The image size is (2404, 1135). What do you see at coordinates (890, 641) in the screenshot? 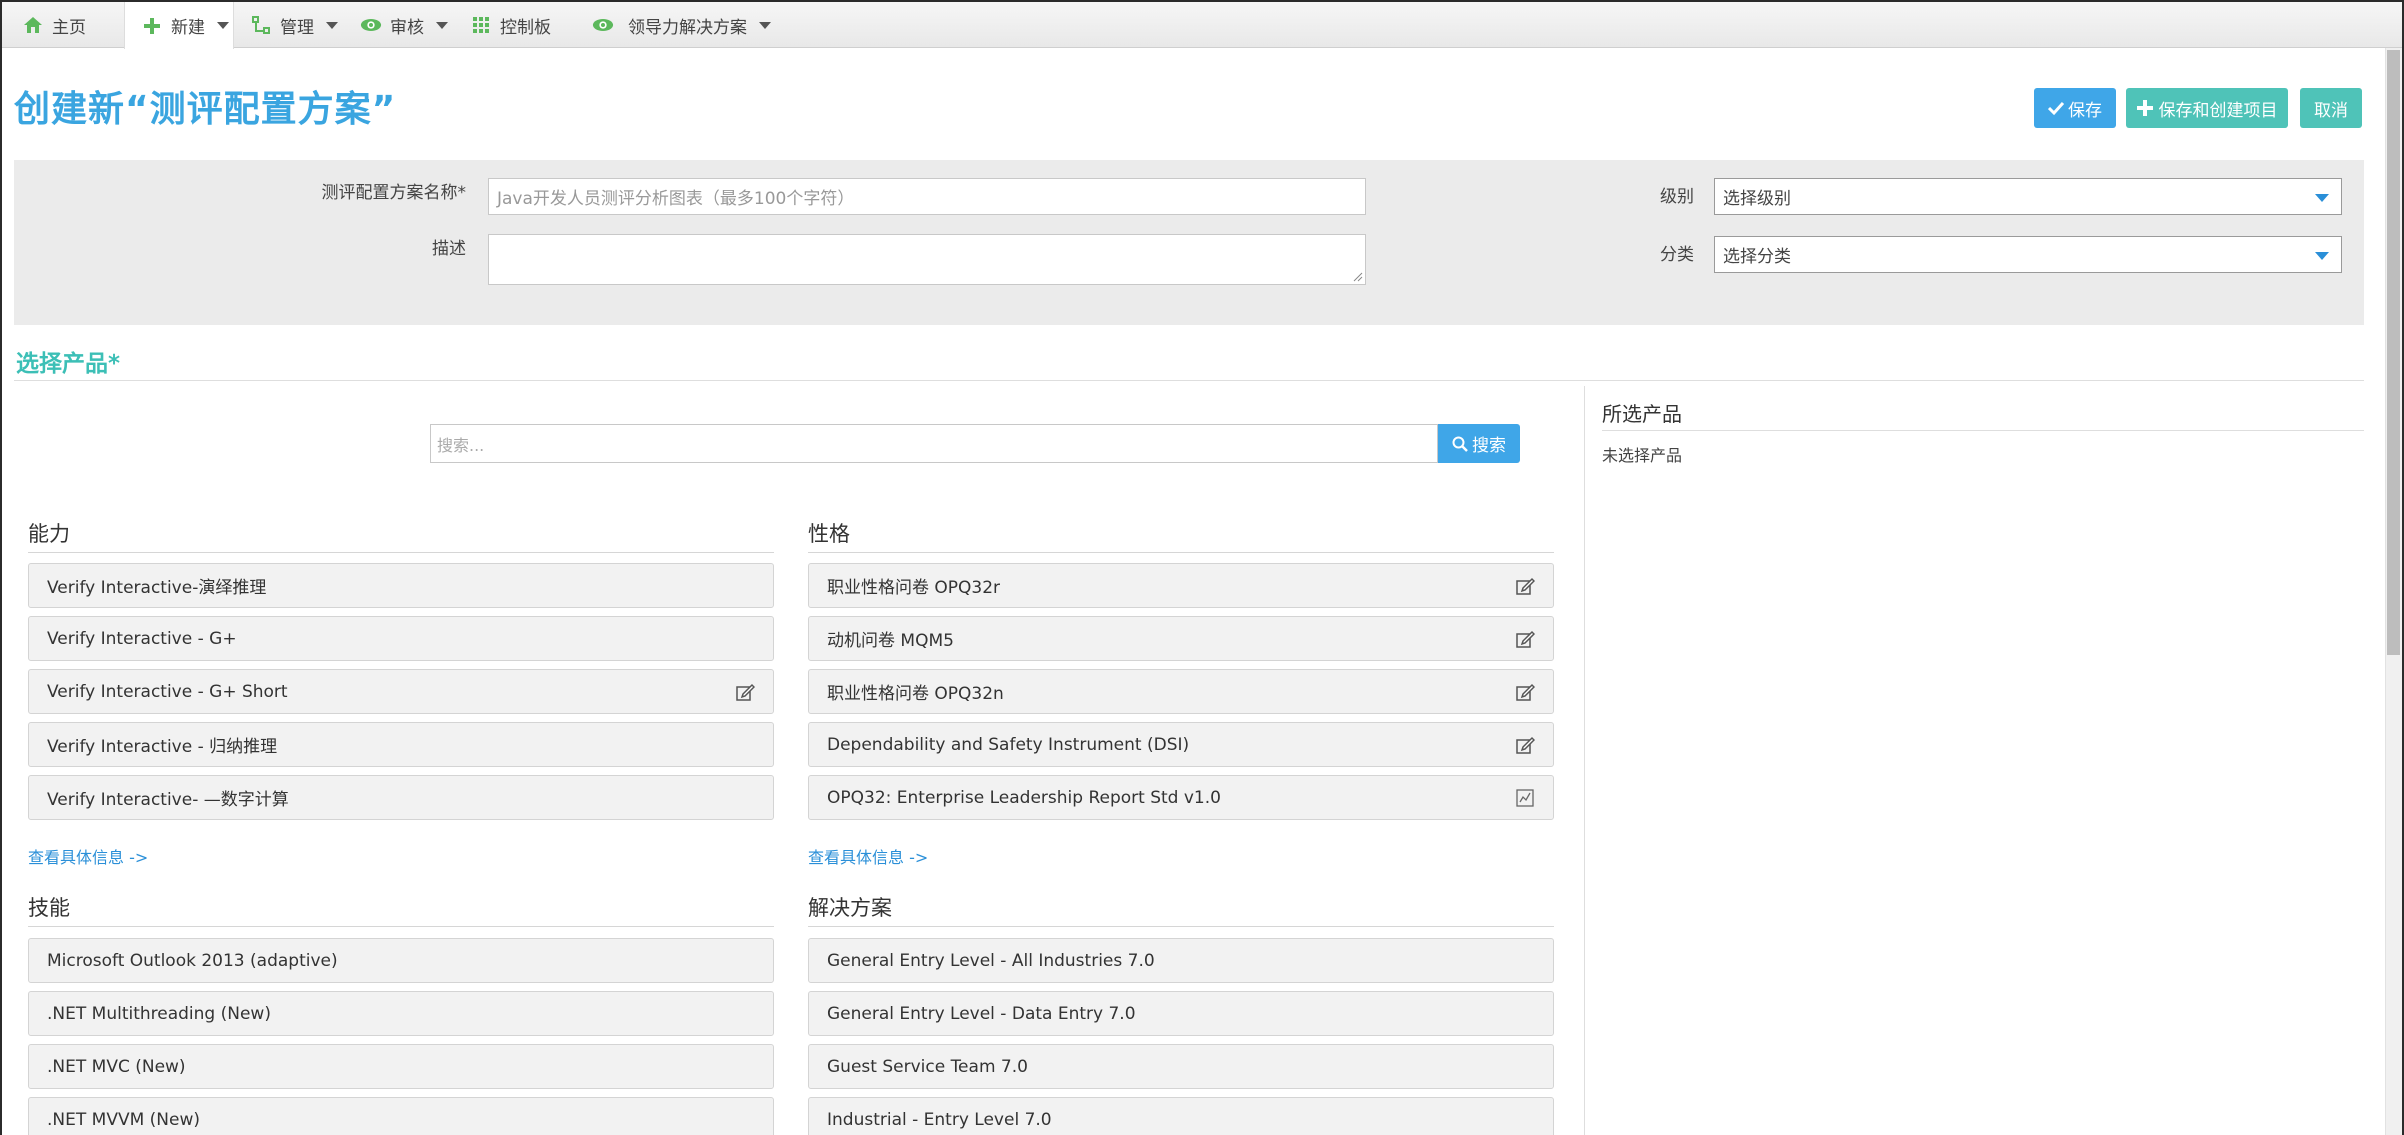
I see `product-item-label: 动机问卷 MQM5` at bounding box center [890, 641].